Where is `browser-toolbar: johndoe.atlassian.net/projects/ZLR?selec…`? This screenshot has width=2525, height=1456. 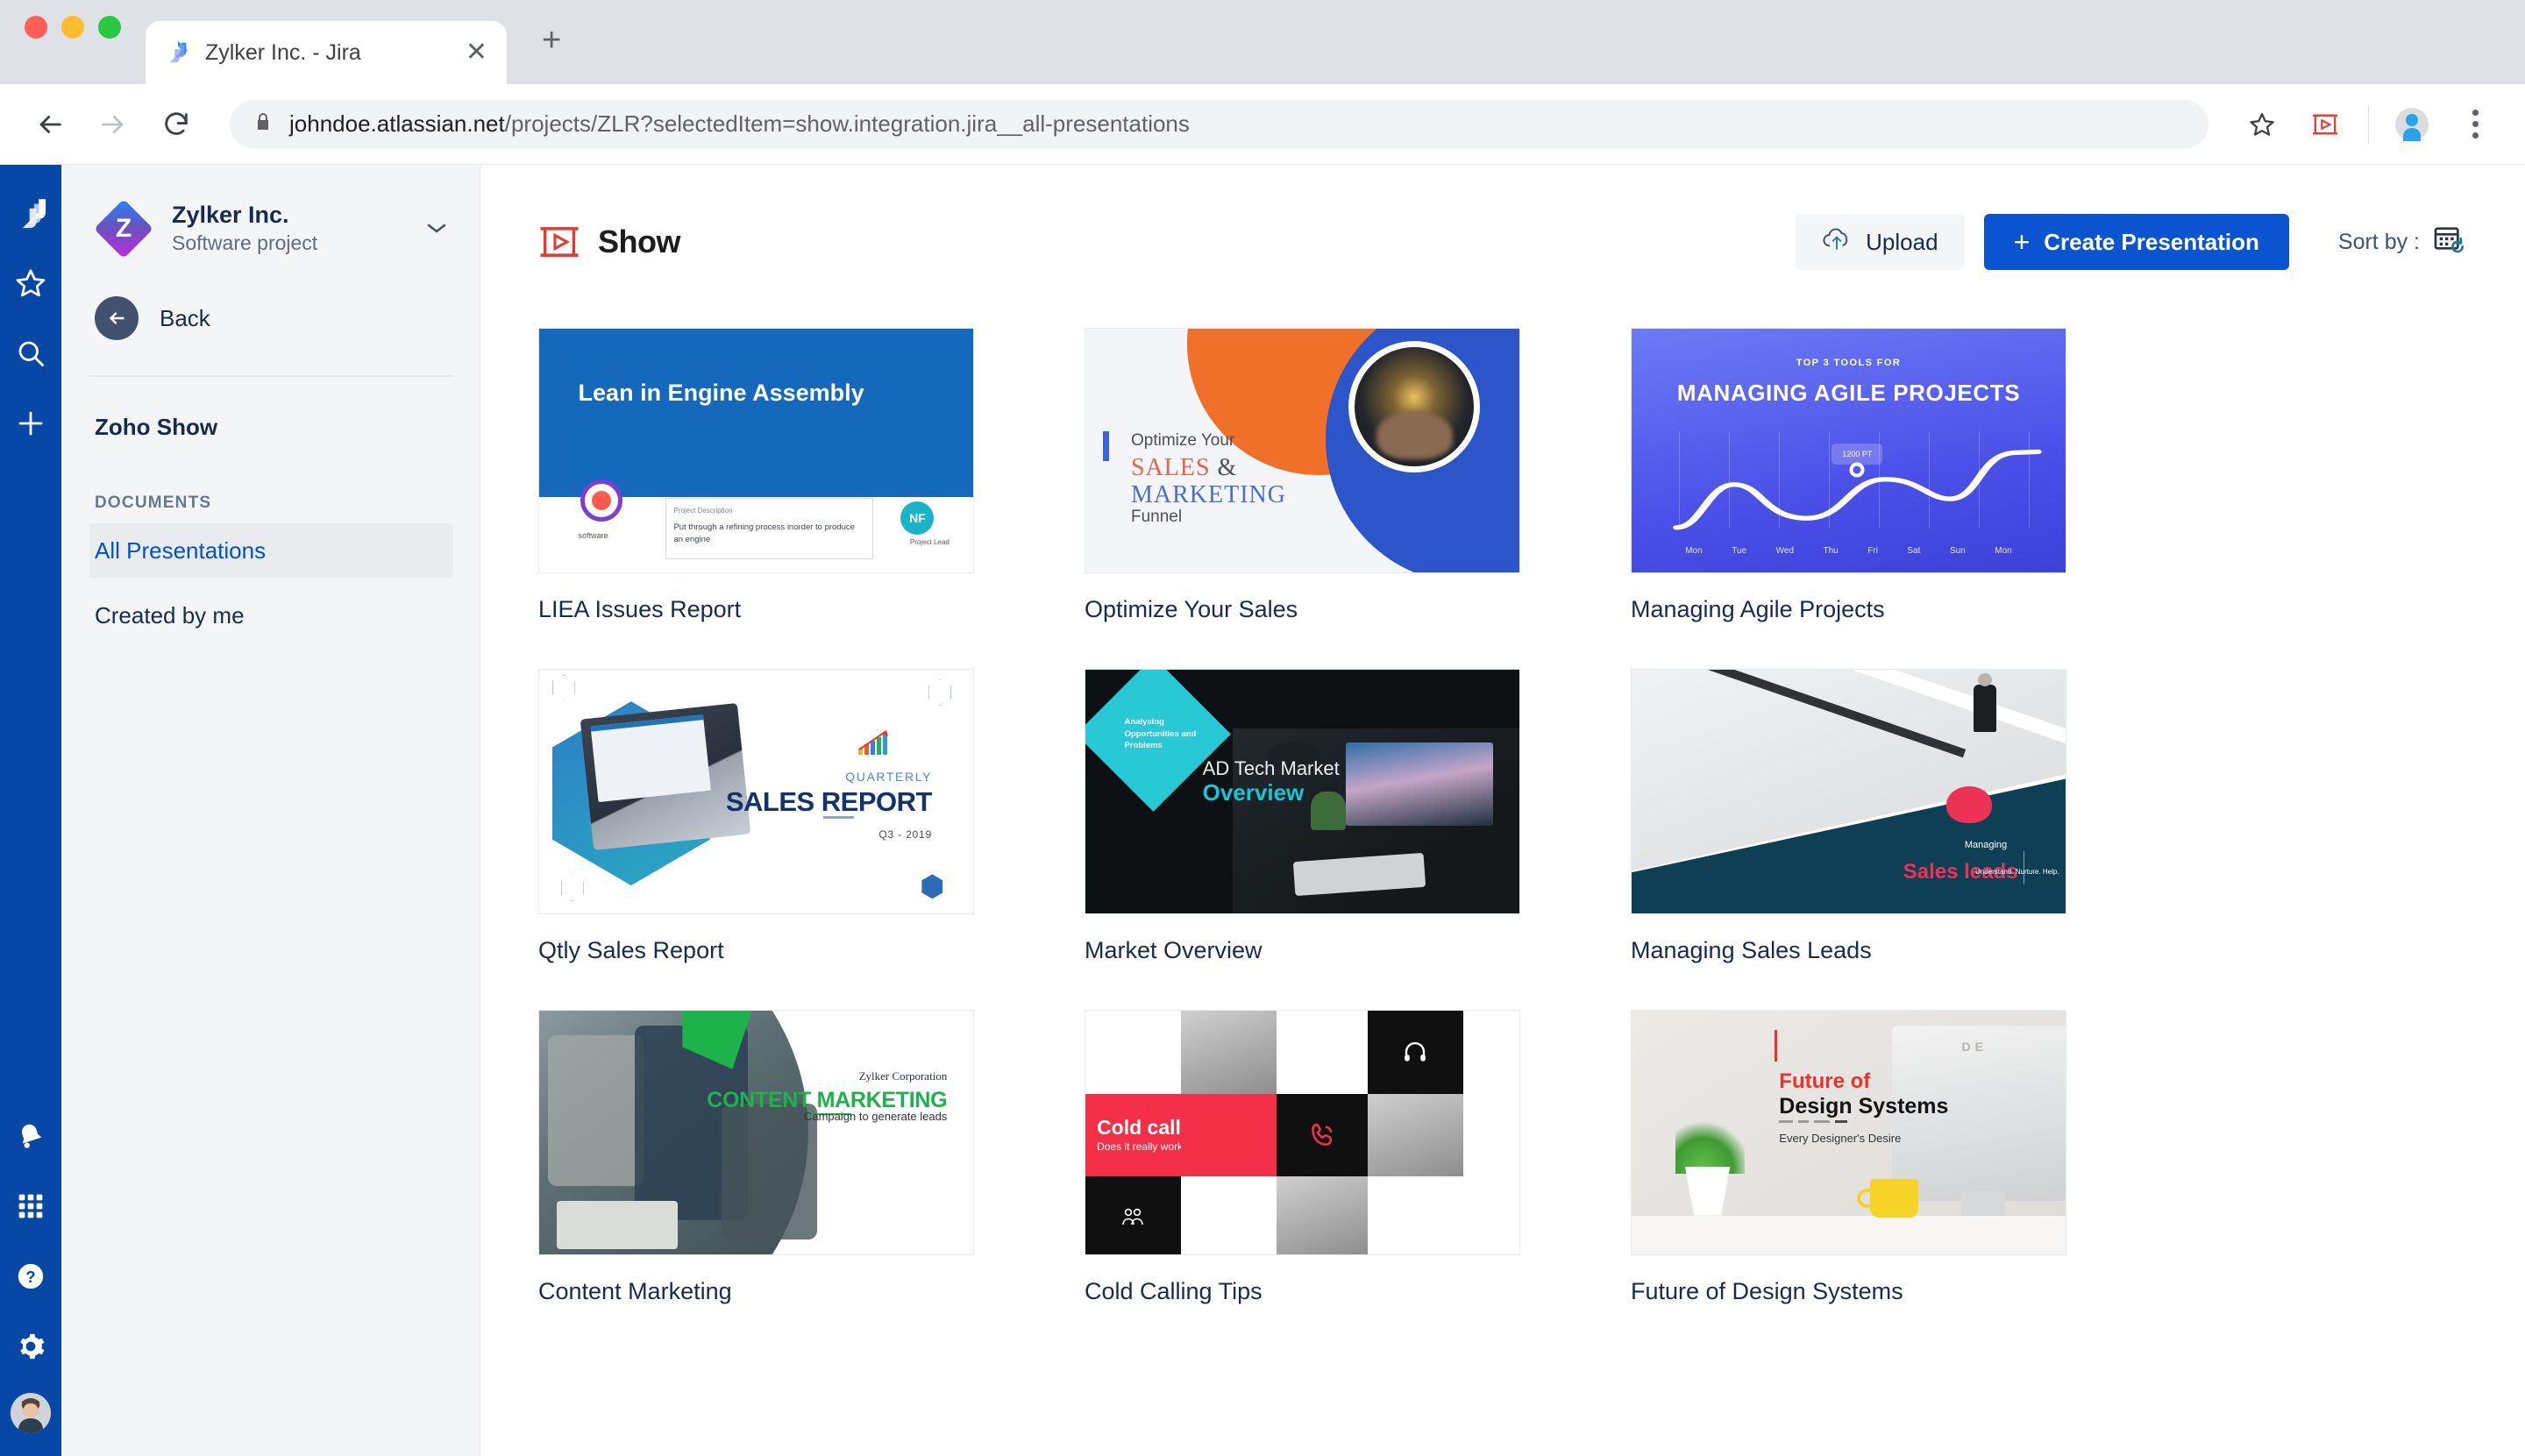 browser-toolbar: johndoe.atlassian.net/projects/ZLR?selec… is located at coordinates (1262, 124).